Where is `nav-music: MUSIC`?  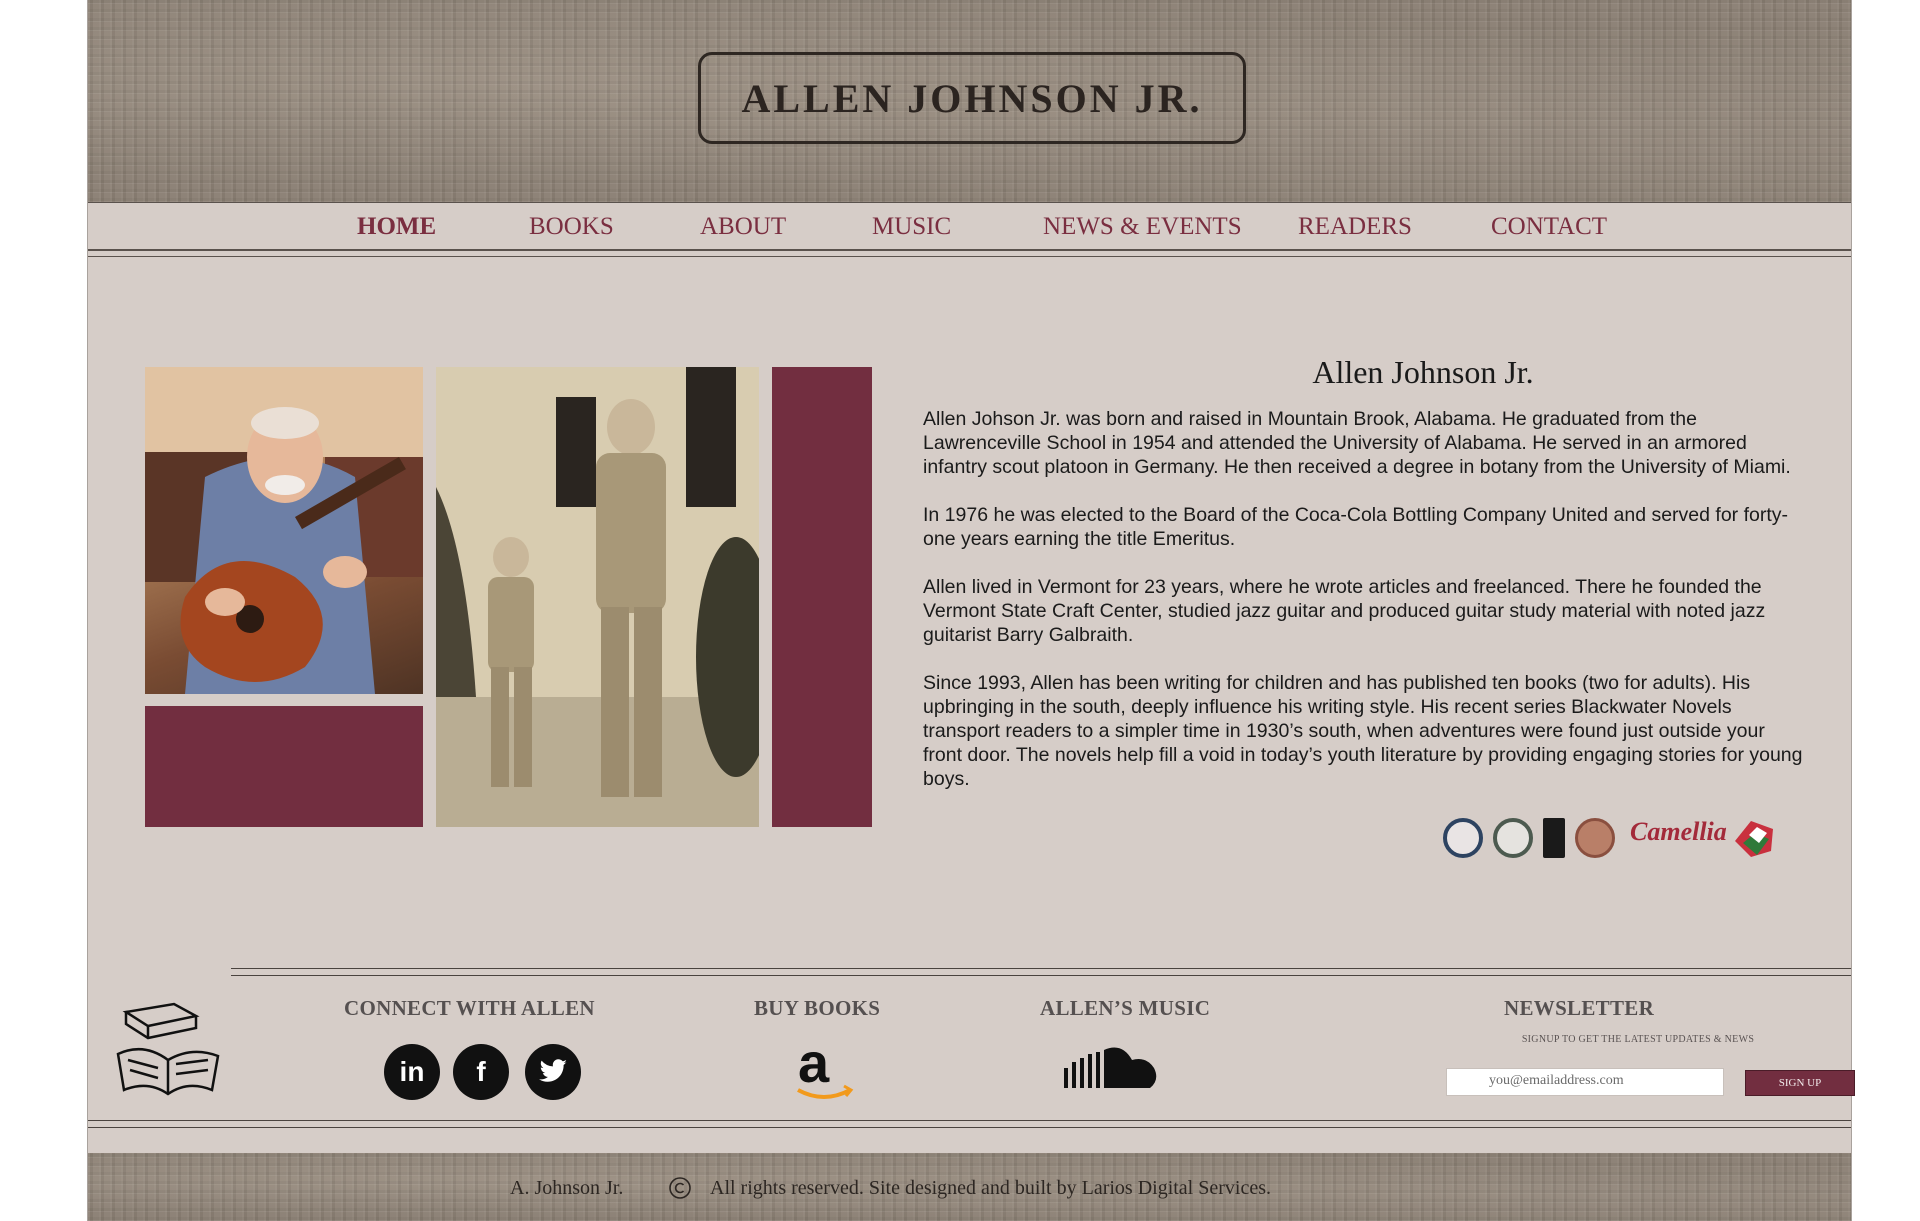
nav-music: MUSIC is located at coordinates (911, 227).